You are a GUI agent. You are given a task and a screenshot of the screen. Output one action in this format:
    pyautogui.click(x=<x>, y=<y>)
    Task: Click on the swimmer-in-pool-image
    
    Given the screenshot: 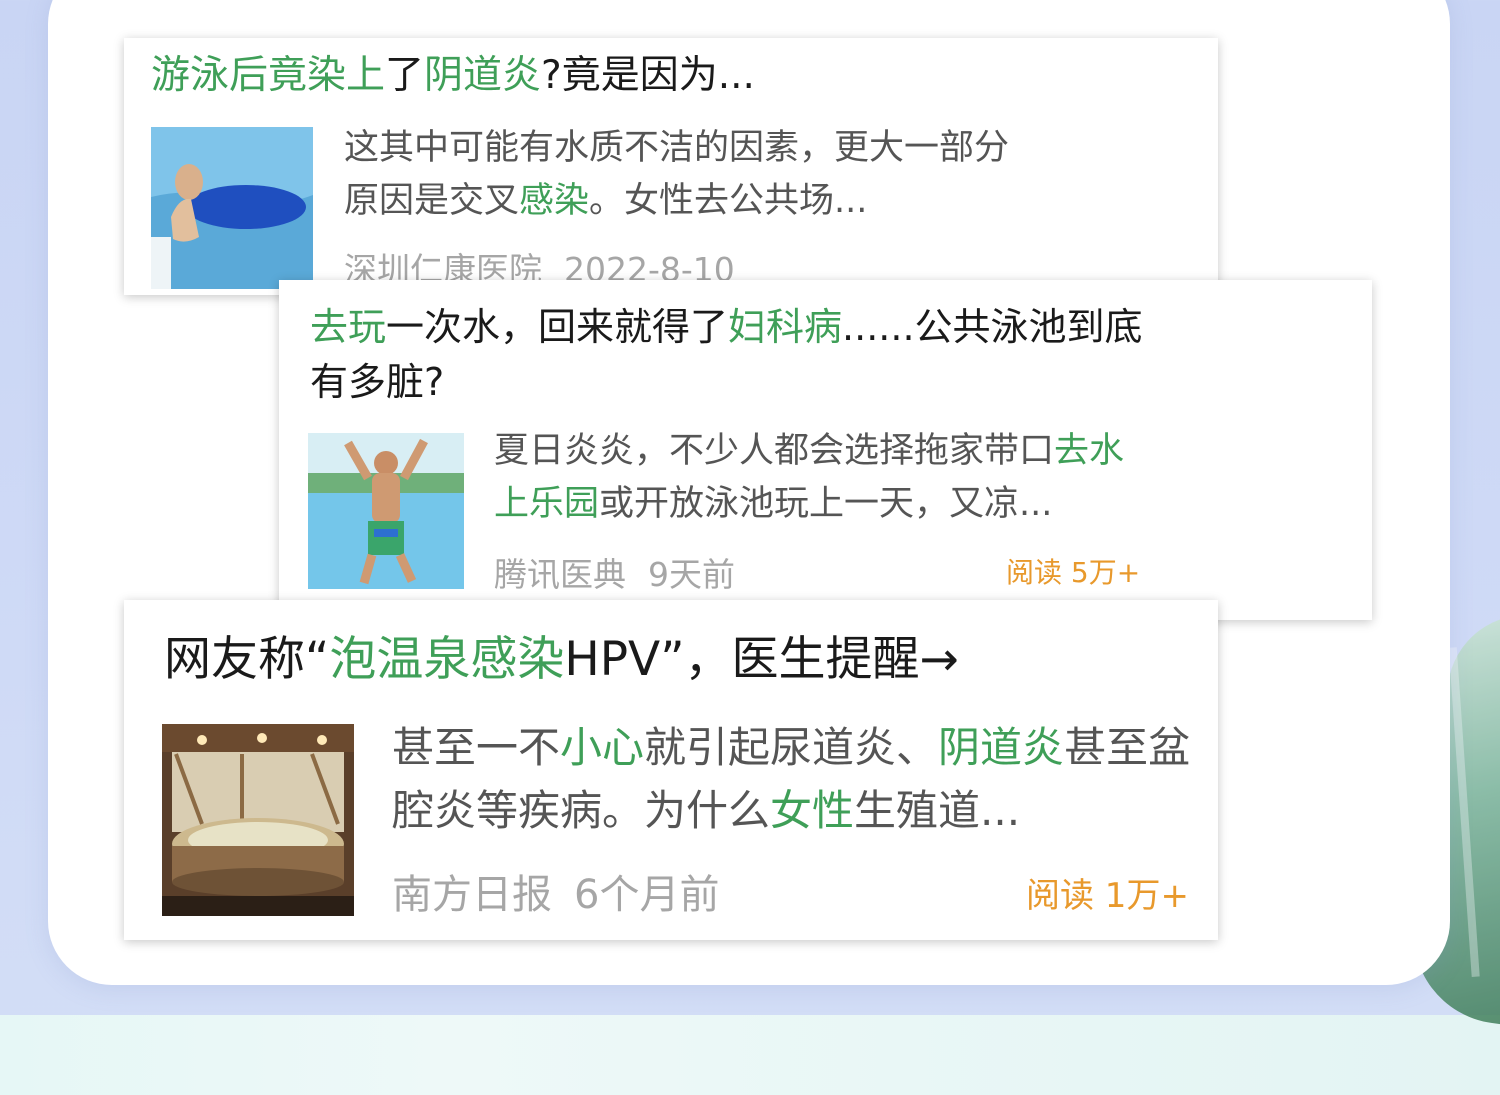 What is the action you would take?
    pyautogui.click(x=232, y=208)
    